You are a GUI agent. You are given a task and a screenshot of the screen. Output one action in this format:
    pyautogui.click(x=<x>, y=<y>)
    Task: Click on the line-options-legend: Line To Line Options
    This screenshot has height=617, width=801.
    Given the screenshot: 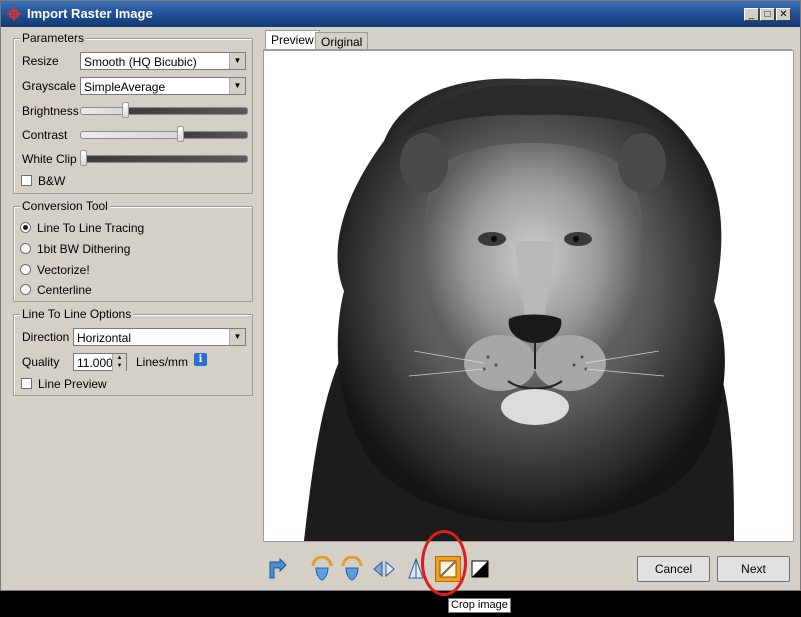 What is the action you would take?
    pyautogui.click(x=77, y=314)
    